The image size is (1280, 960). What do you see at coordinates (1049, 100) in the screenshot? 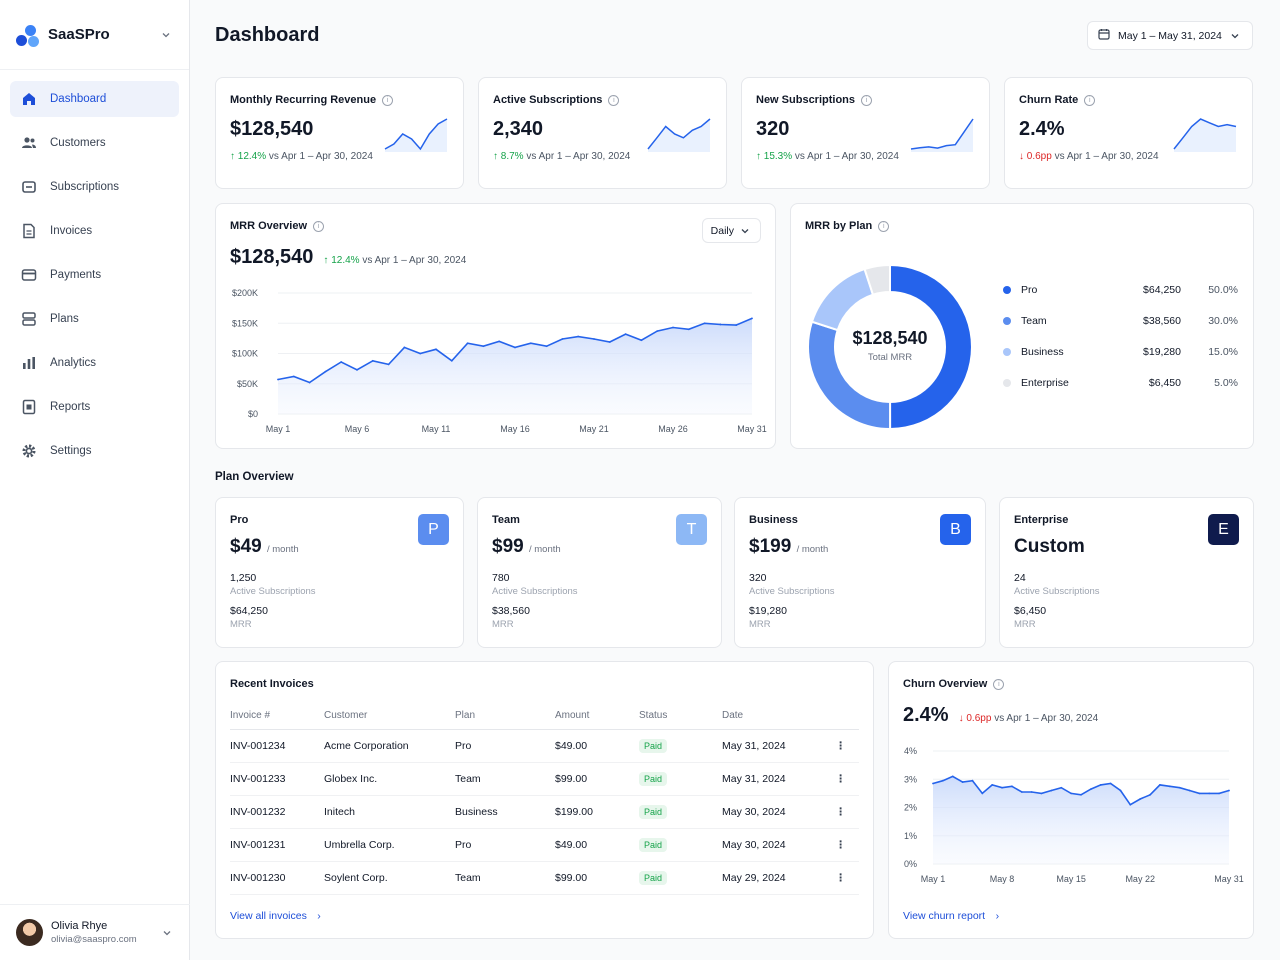
I see `kpi-title: Churn Rate` at bounding box center [1049, 100].